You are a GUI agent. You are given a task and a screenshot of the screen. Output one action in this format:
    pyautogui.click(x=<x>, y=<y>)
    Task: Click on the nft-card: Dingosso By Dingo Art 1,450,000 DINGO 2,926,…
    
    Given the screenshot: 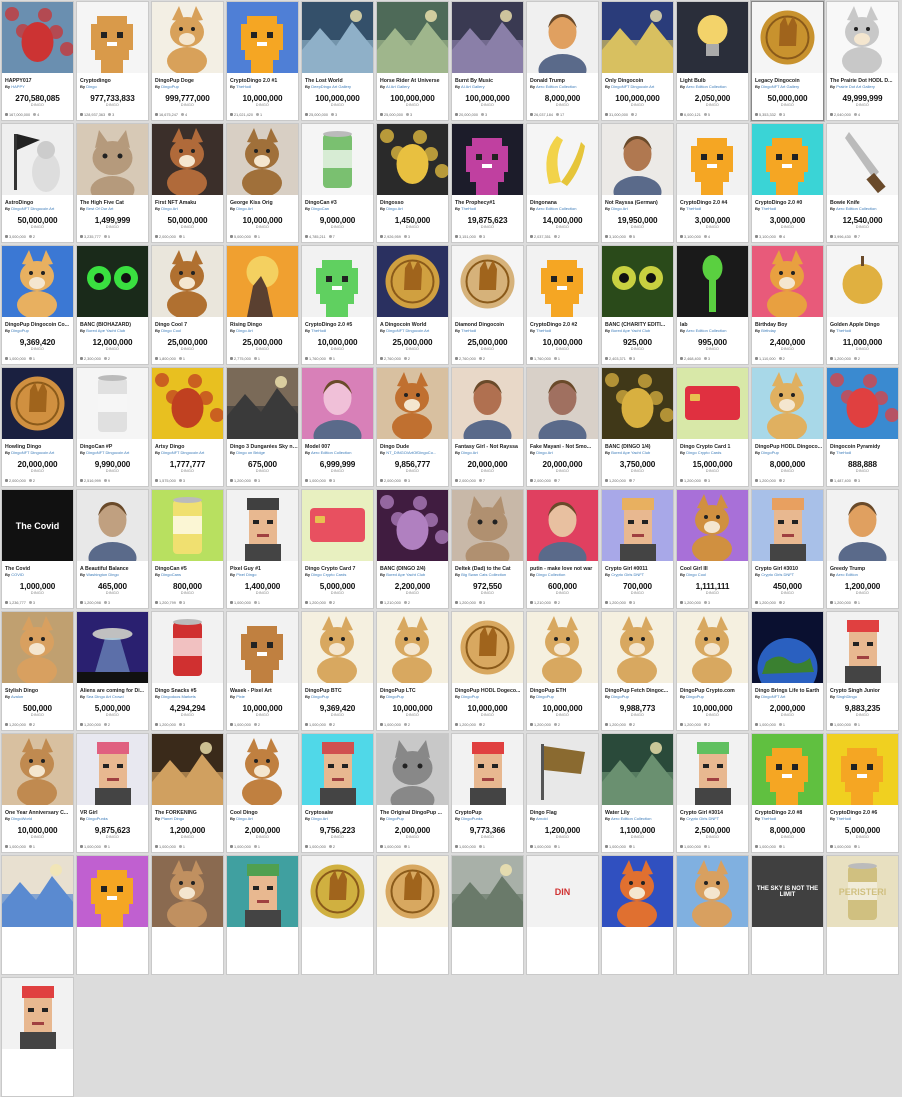 What is the action you would take?
    pyautogui.click(x=412, y=183)
    